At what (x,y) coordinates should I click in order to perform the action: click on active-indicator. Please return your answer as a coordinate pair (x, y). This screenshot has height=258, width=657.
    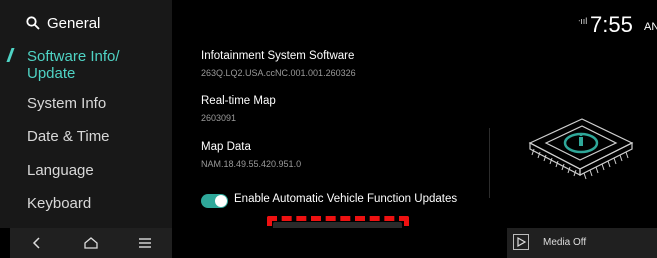
    Looking at the image, I should click on (10, 55).